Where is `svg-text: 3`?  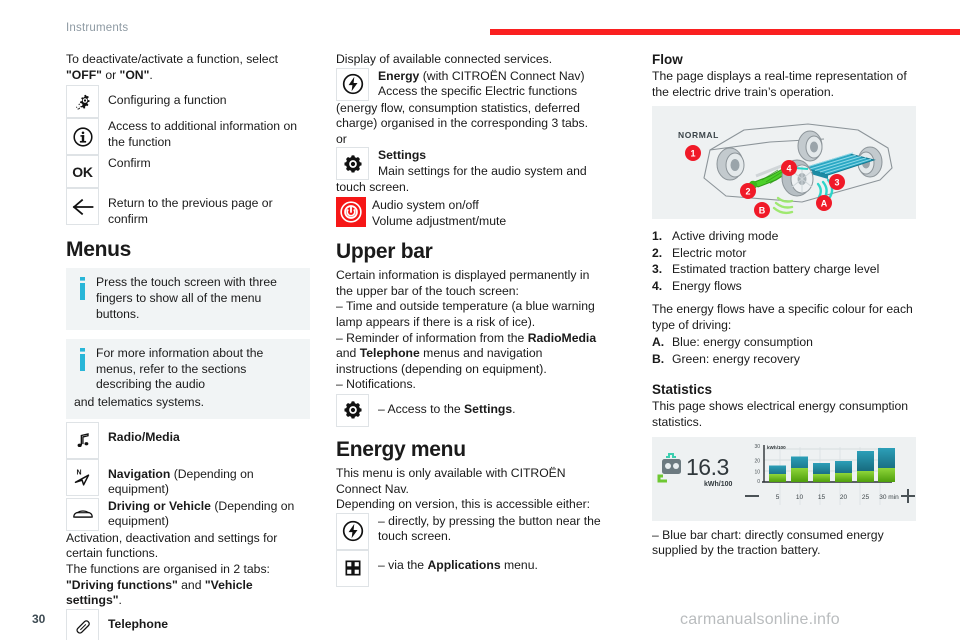 svg-text: 3 is located at coordinates (836, 183).